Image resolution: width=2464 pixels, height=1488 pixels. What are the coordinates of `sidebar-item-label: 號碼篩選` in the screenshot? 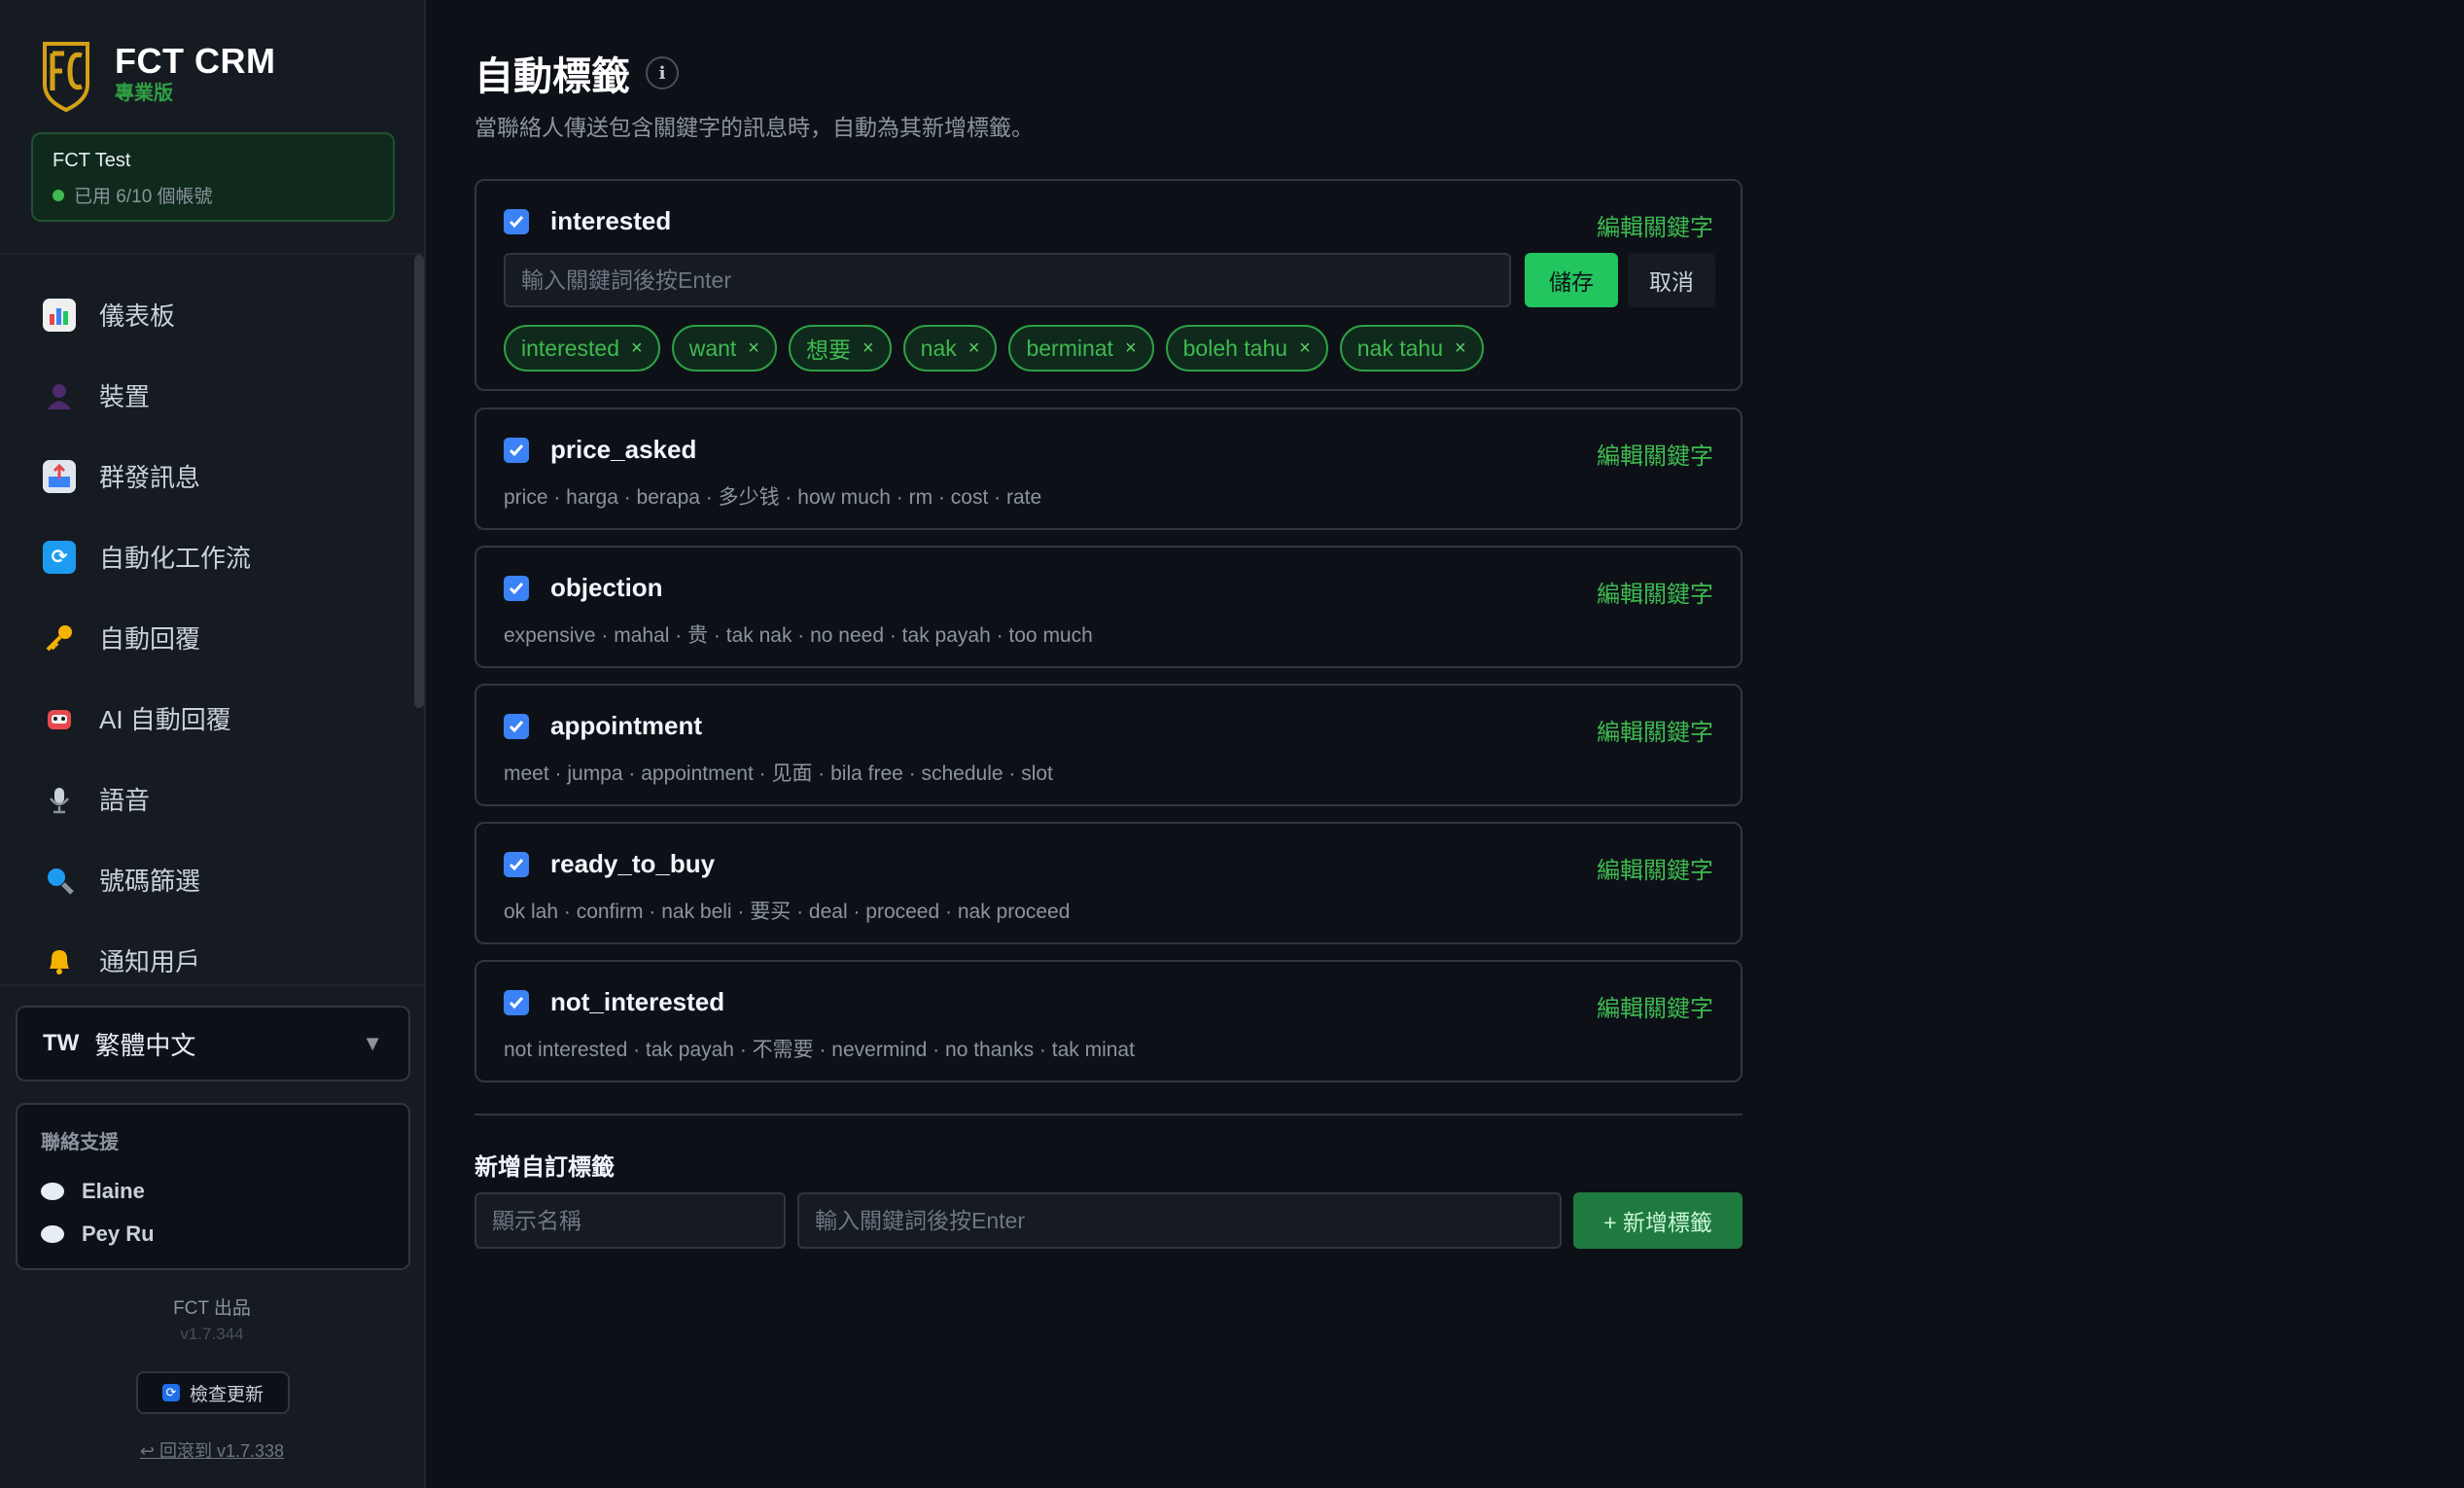 It's located at (150, 881).